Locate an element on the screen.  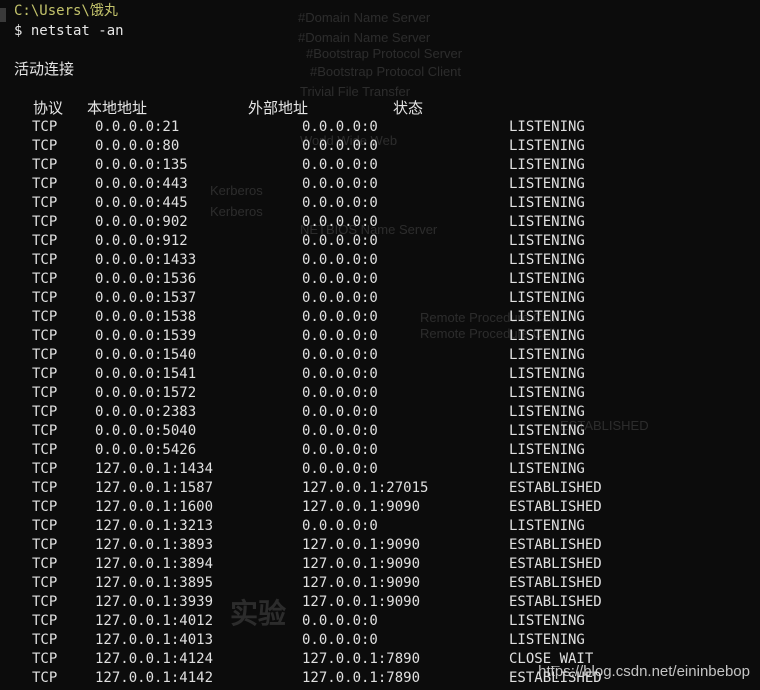
cell-local: 0.0.0.0:1572 is located at coordinates (146, 393).